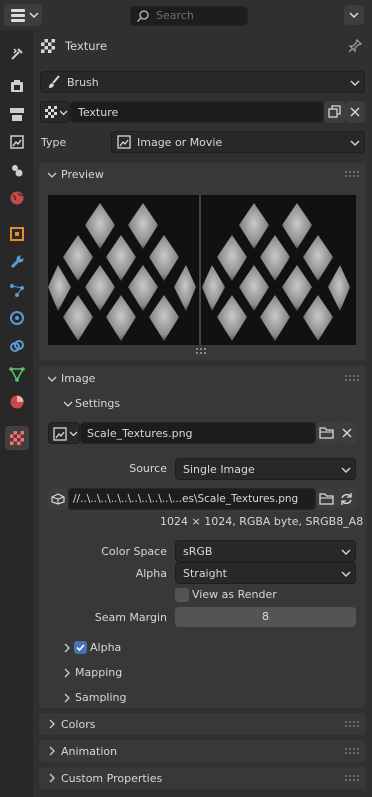 The image size is (372, 797). What do you see at coordinates (101, 697) in the screenshot?
I see `sampling-subpanel-title: Sampling` at bounding box center [101, 697].